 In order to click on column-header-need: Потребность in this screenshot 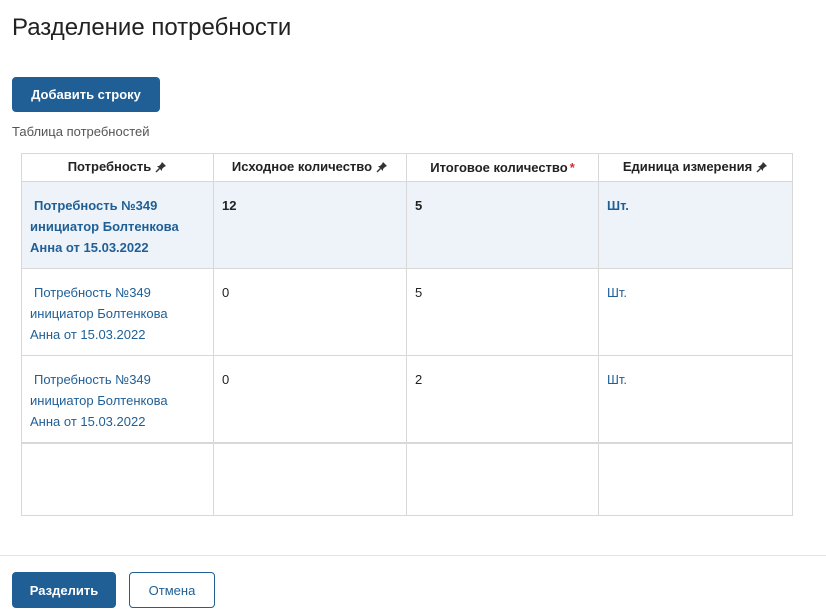, I will do `click(117, 167)`.